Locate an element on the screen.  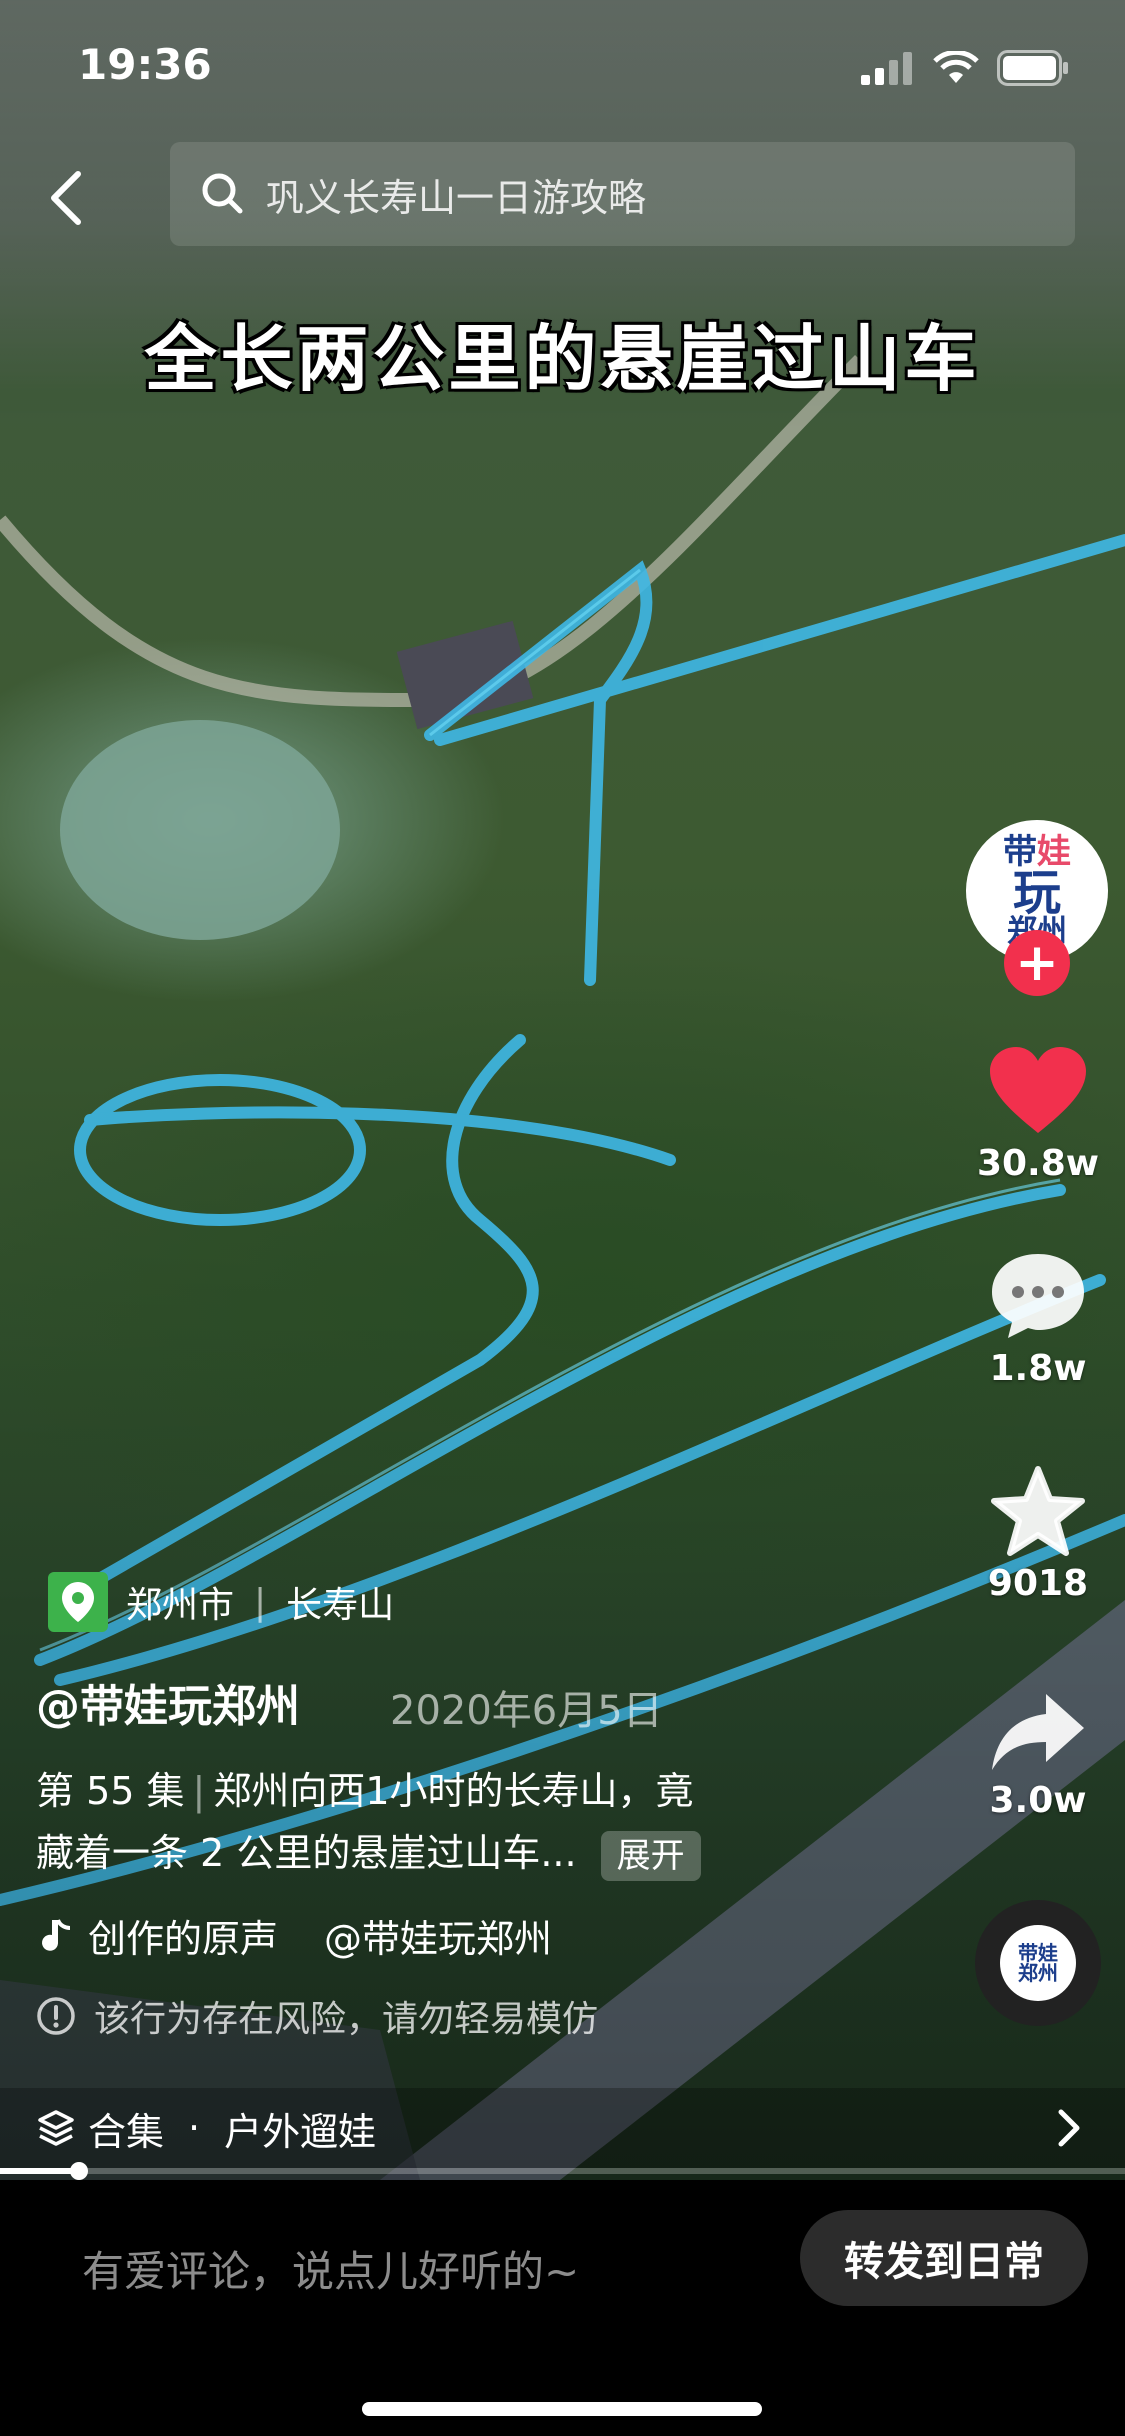
search-bar: 巩义长寿山一日游攻略 is located at coordinates (622, 194).